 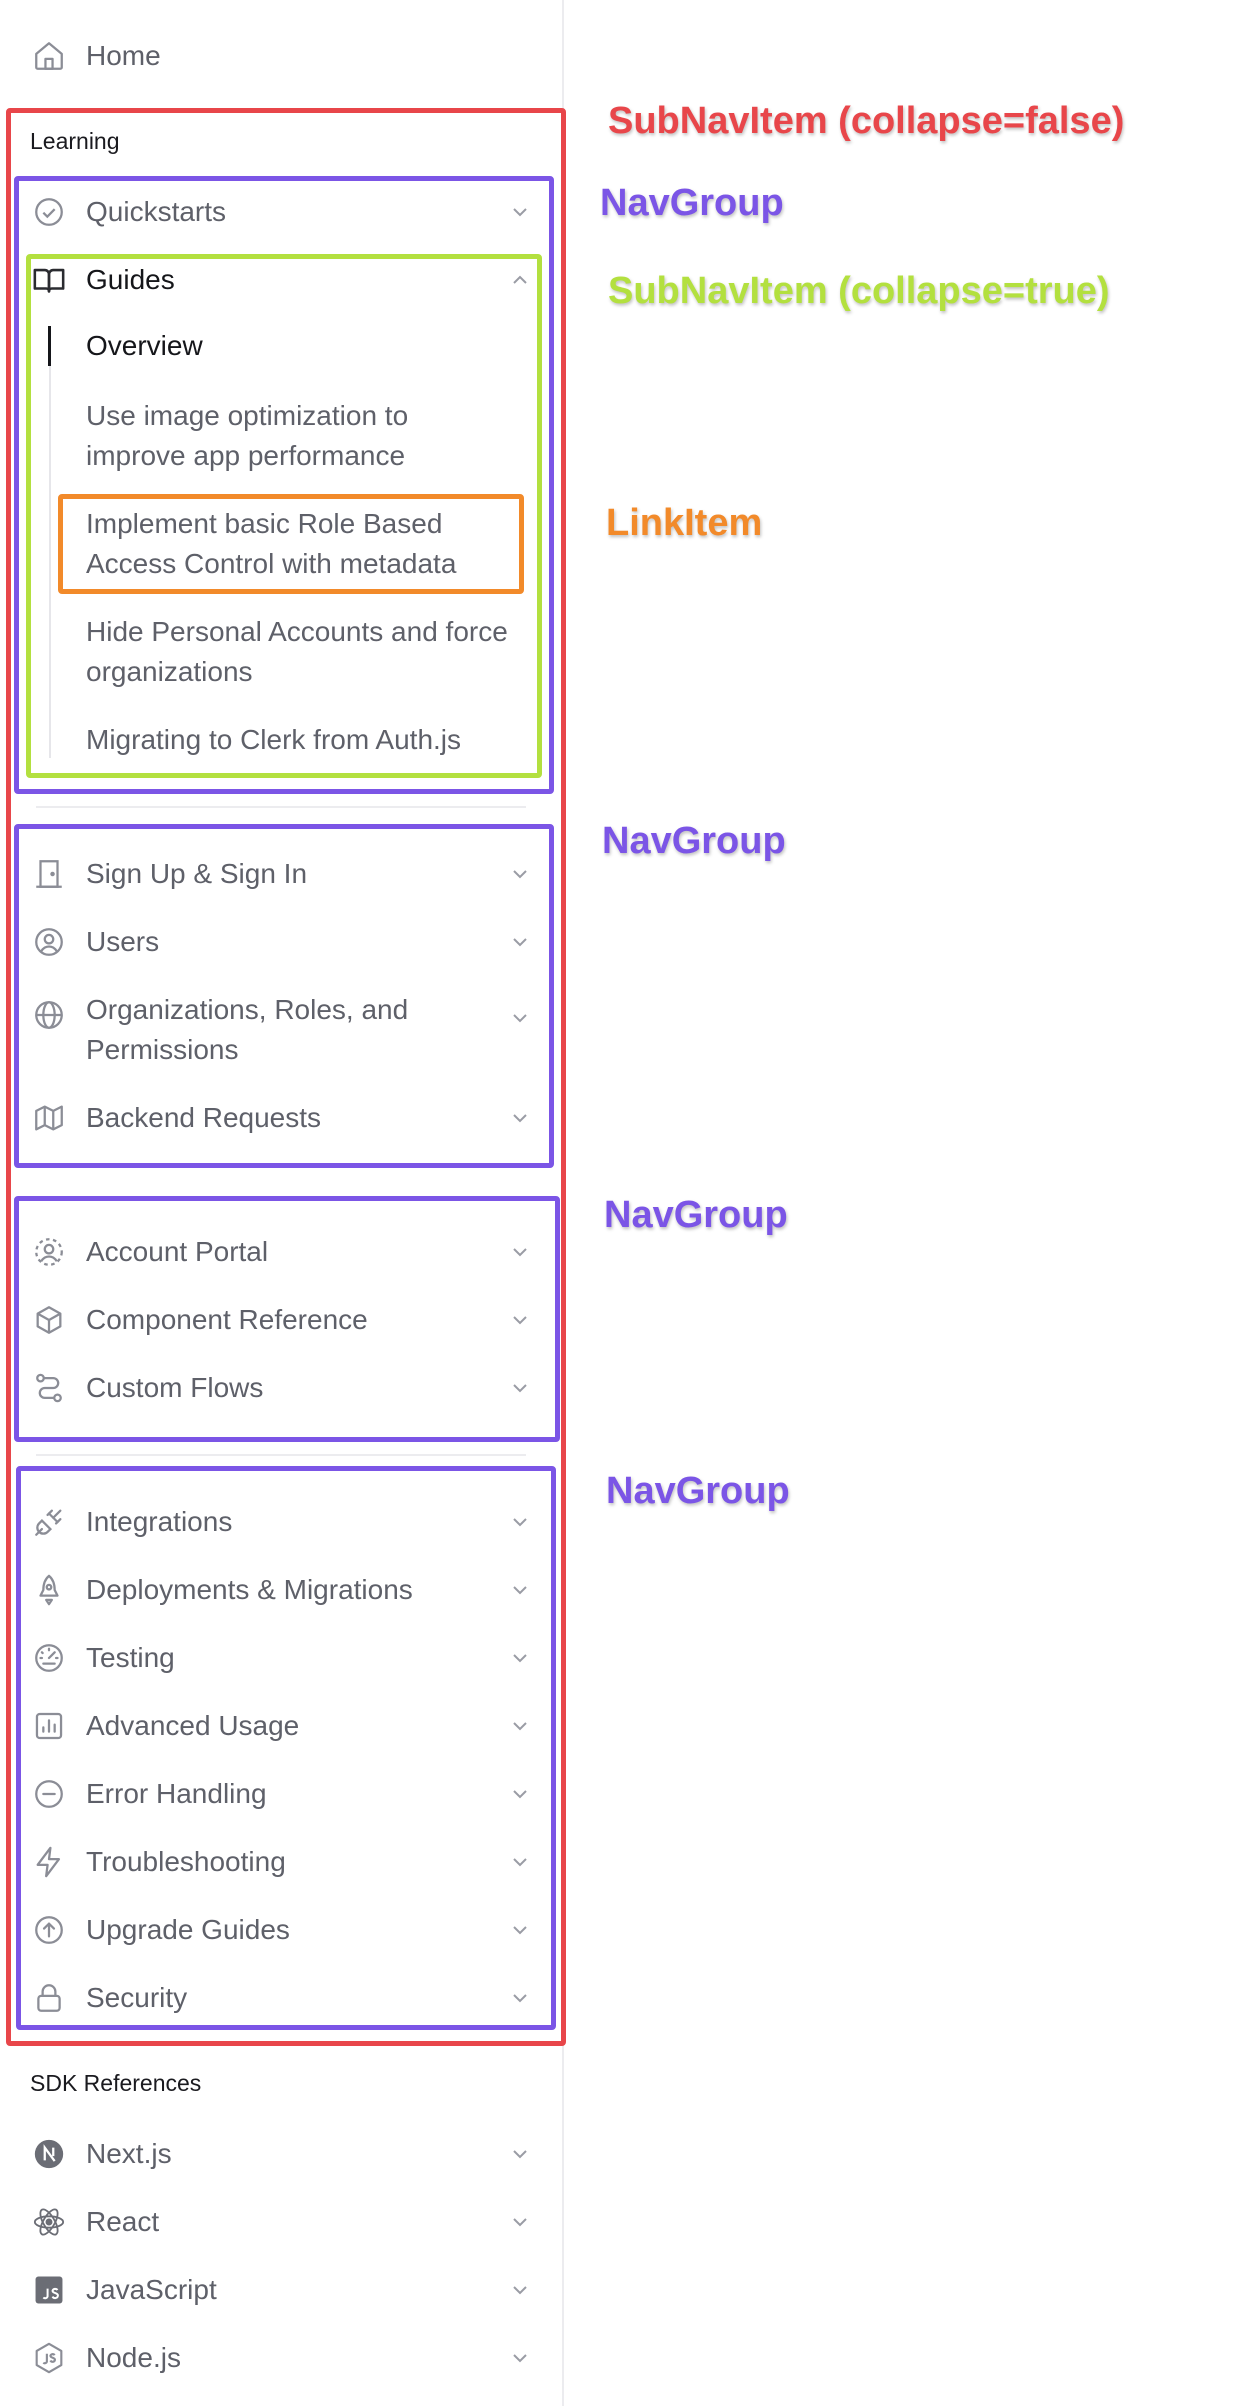 I want to click on nav-item-label: JavaScript, so click(x=151, y=2289).